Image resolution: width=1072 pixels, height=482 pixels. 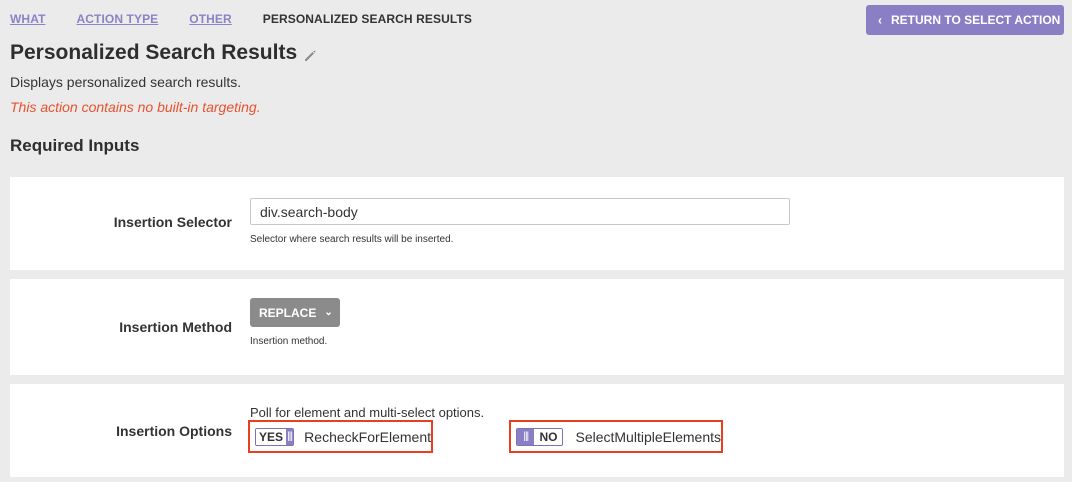 I want to click on insertion-selector-label: Insertion Selector, so click(x=172, y=222).